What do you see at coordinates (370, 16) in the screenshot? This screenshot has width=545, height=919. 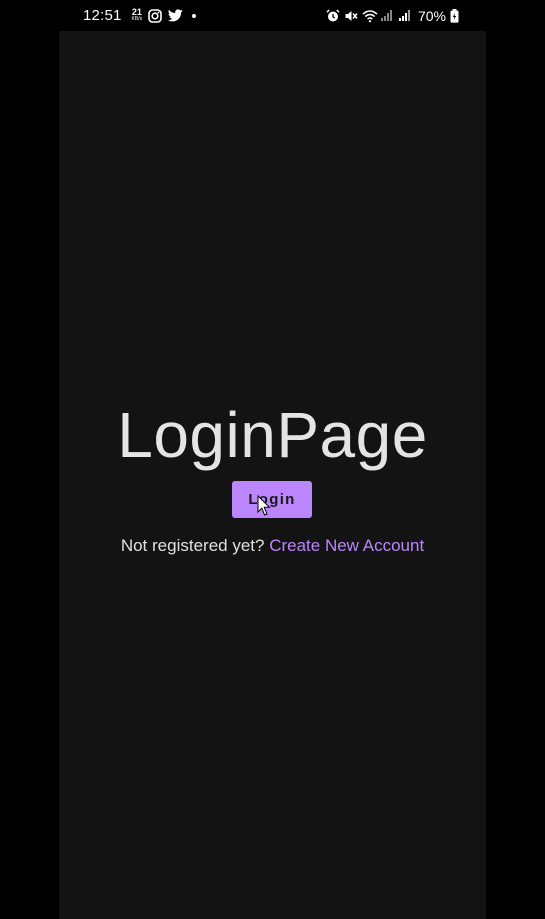 I see `wifi-icon` at bounding box center [370, 16].